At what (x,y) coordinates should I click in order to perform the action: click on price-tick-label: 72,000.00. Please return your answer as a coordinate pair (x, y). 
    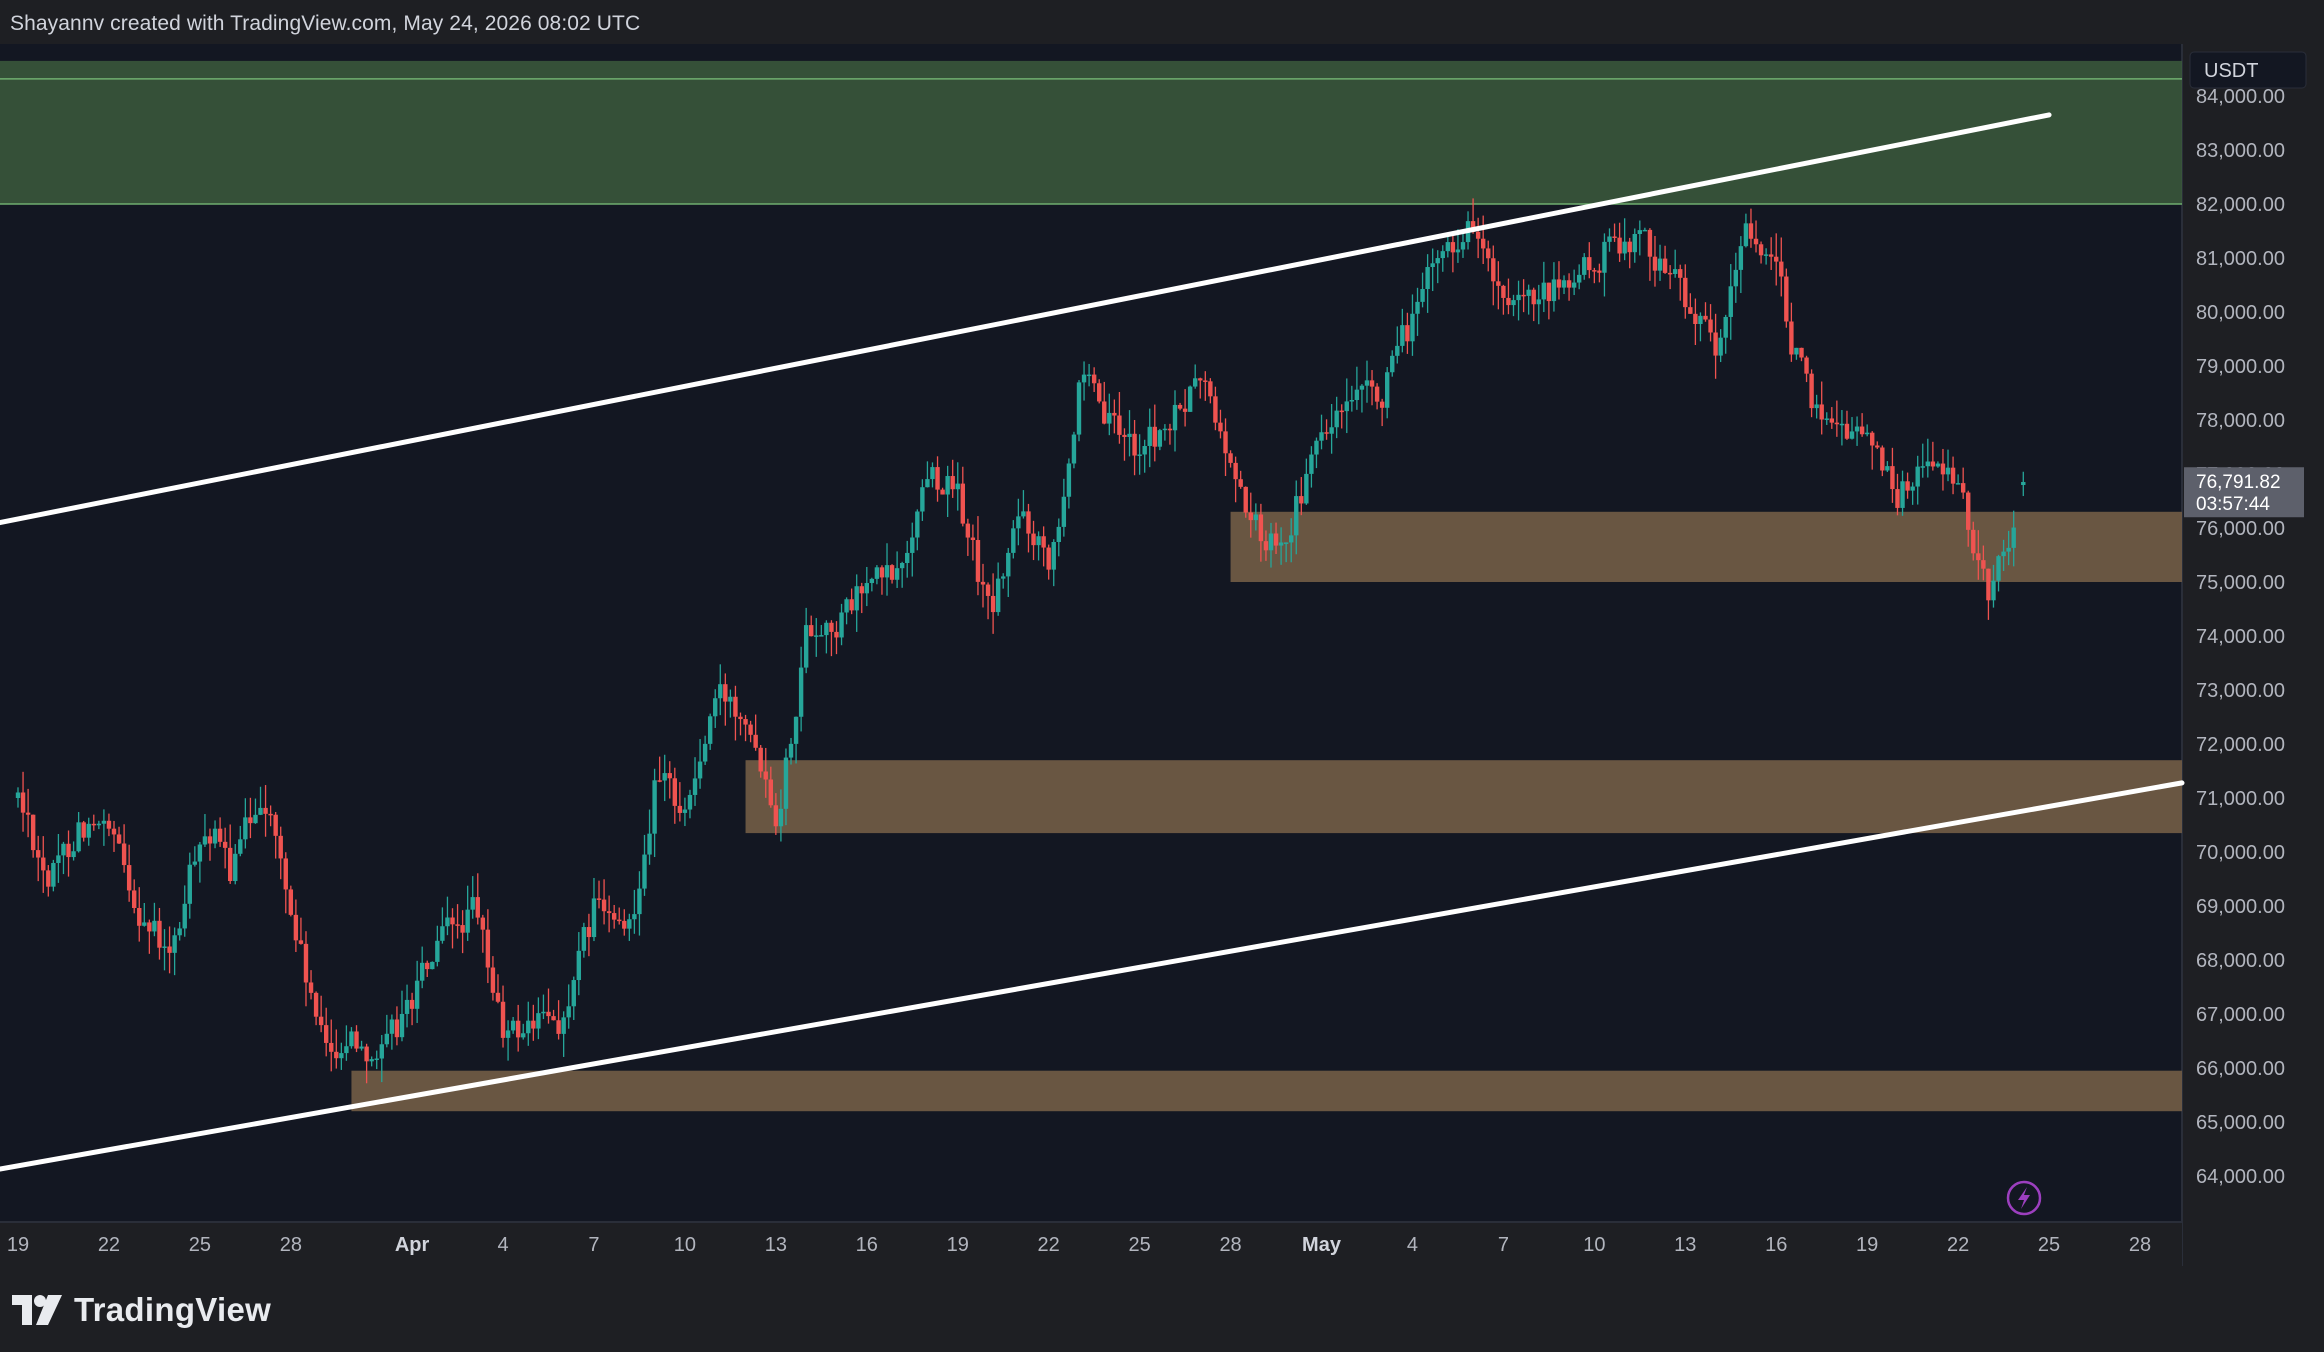
    Looking at the image, I should click on (2240, 745).